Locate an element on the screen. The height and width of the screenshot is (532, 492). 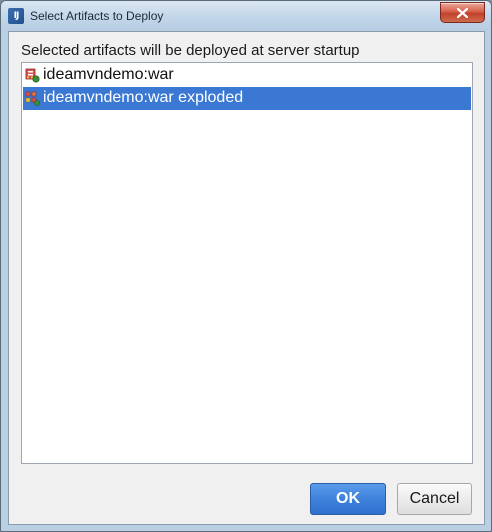
close-button is located at coordinates (462, 12).